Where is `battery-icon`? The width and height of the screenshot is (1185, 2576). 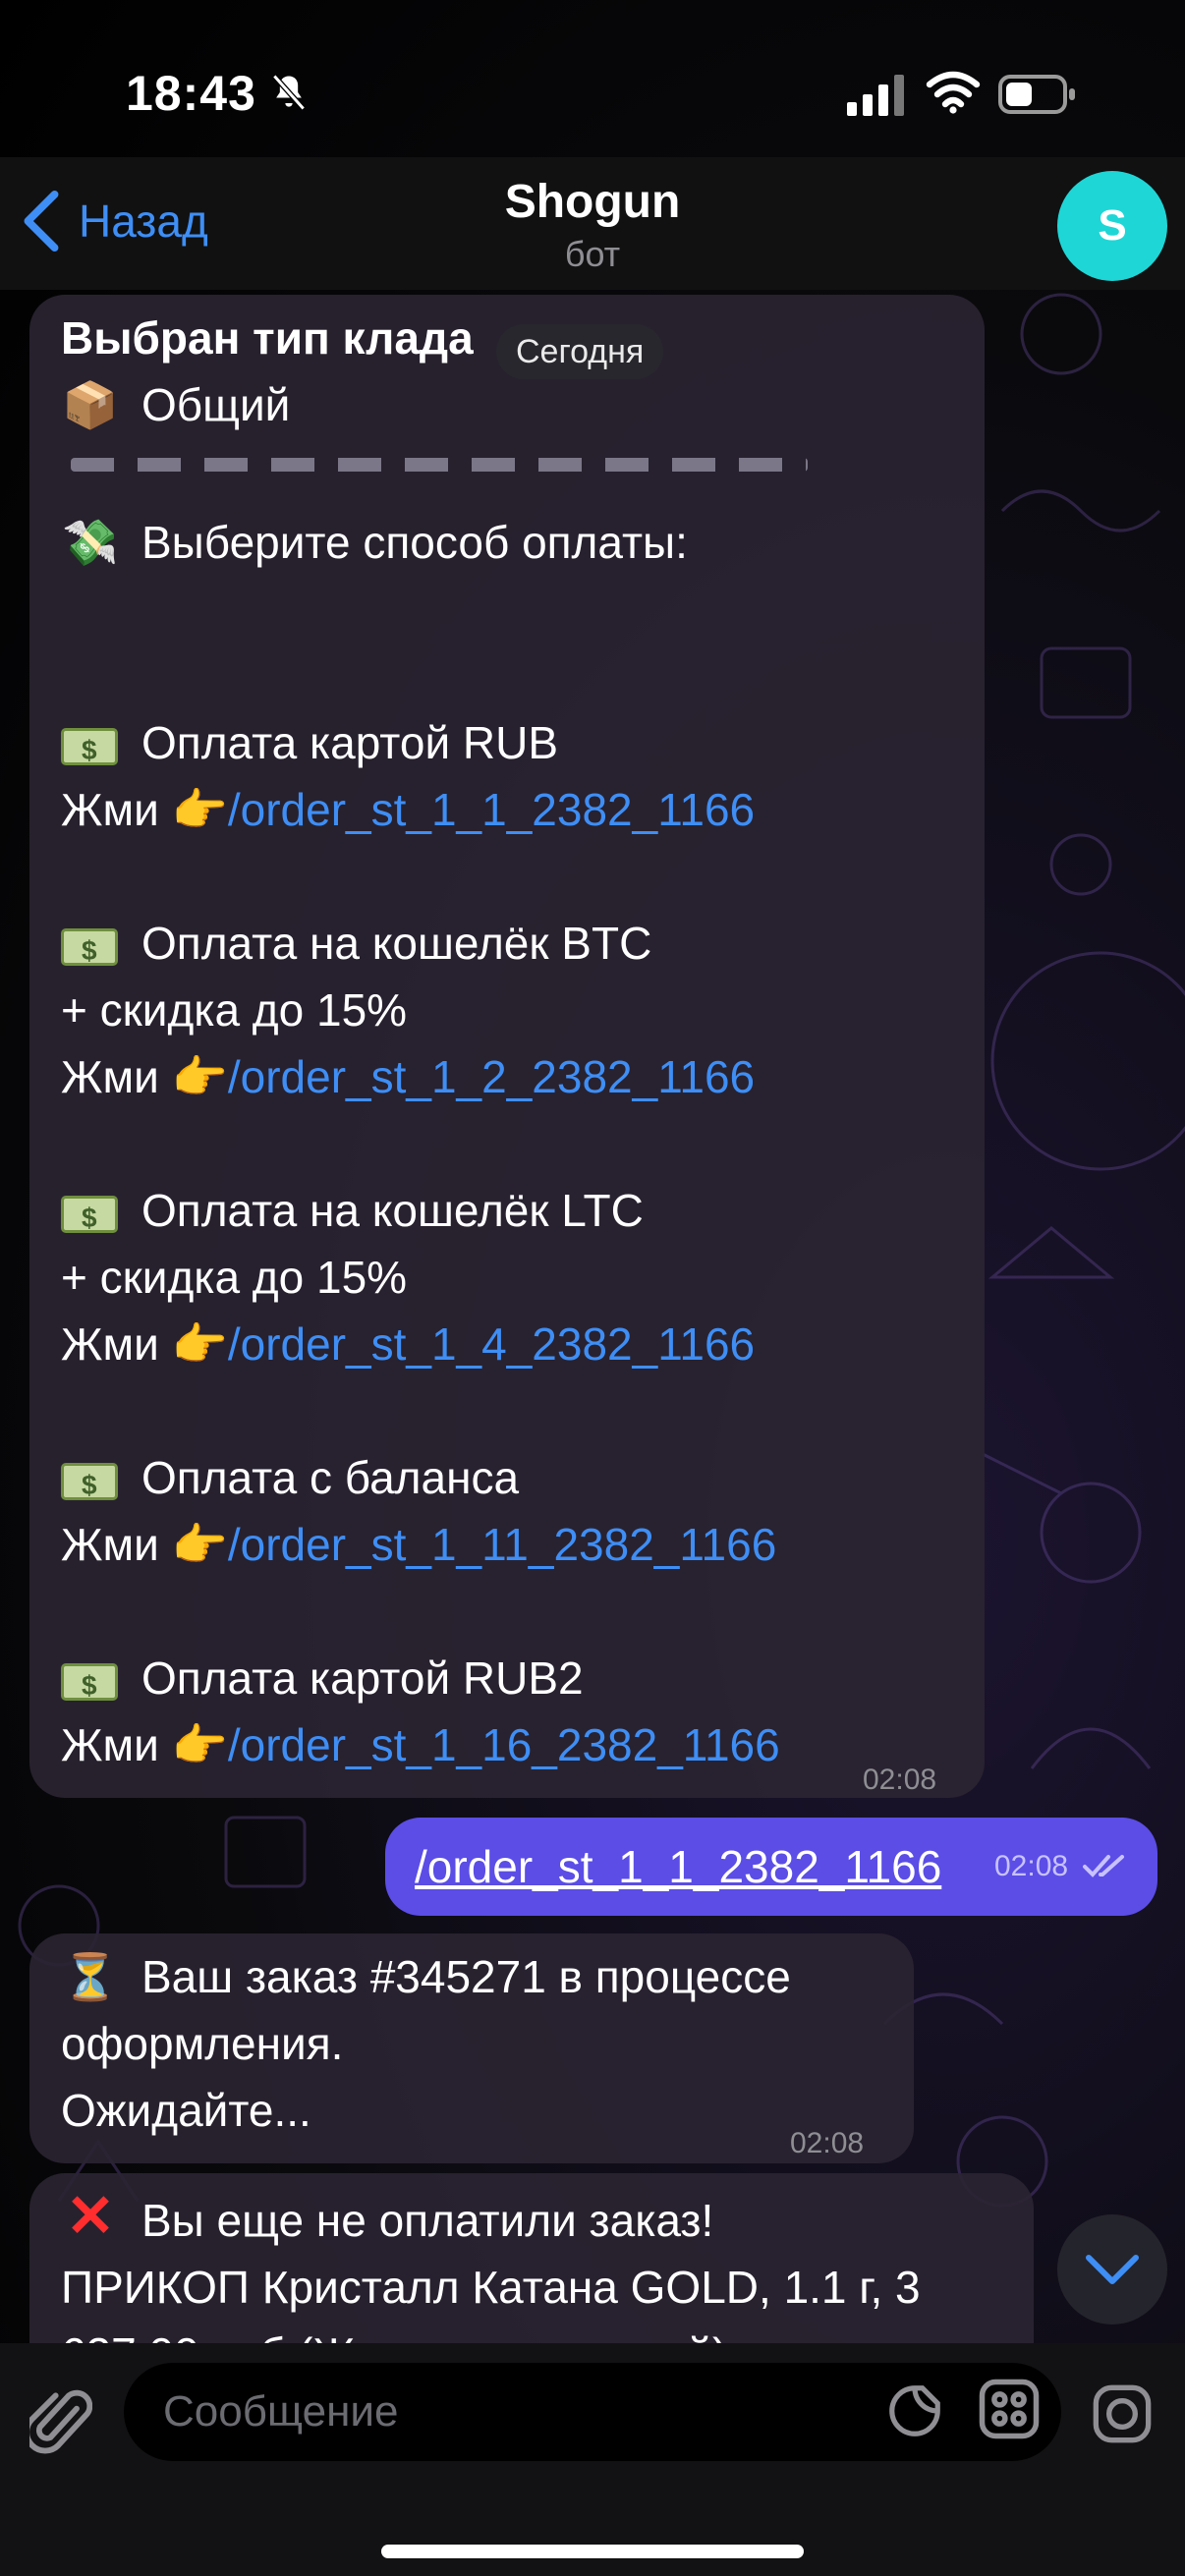 battery-icon is located at coordinates (1037, 94).